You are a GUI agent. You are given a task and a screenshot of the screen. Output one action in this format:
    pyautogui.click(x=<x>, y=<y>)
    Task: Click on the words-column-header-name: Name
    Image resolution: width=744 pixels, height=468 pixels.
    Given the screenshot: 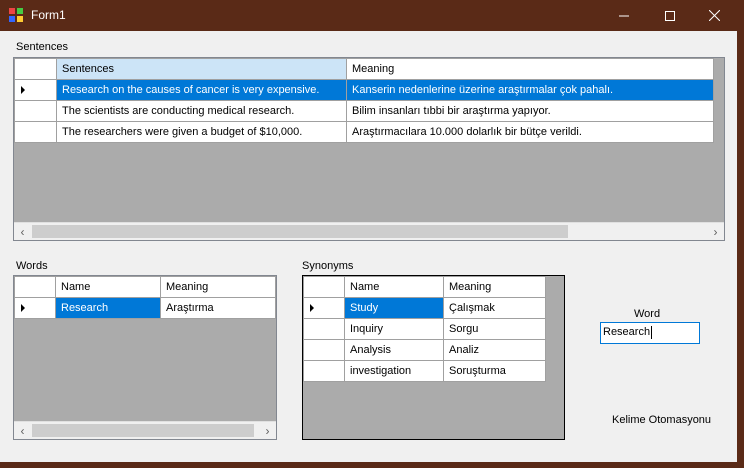 What is the action you would take?
    pyautogui.click(x=108, y=287)
    